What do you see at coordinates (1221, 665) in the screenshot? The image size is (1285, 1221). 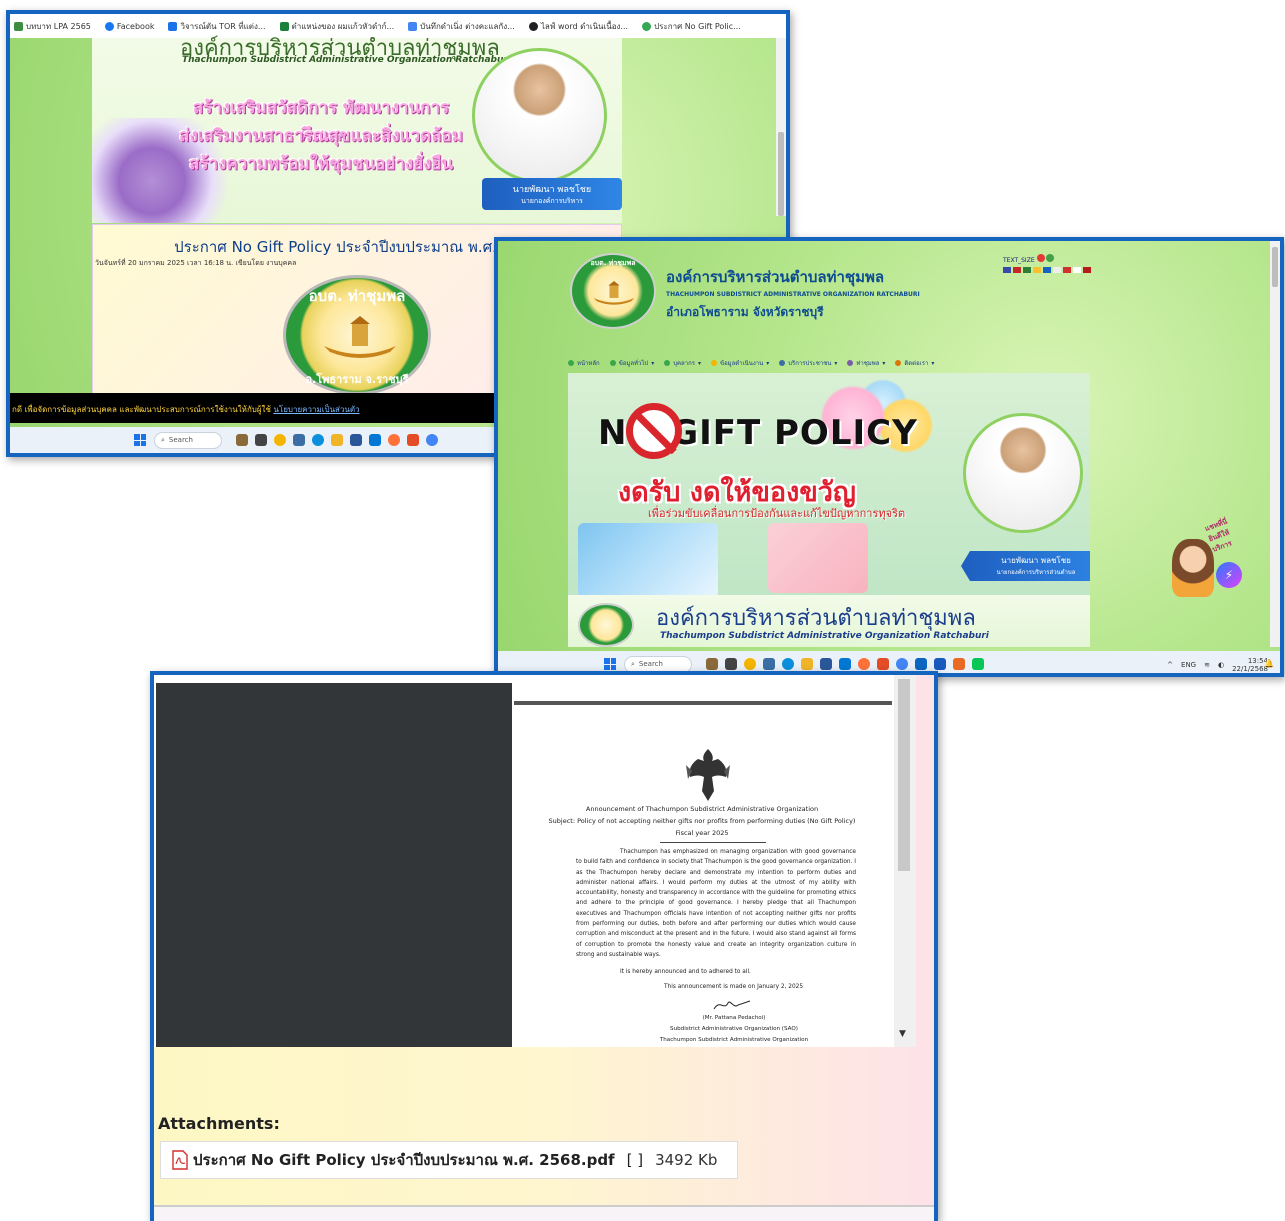 I see `volume-icon: ◐` at bounding box center [1221, 665].